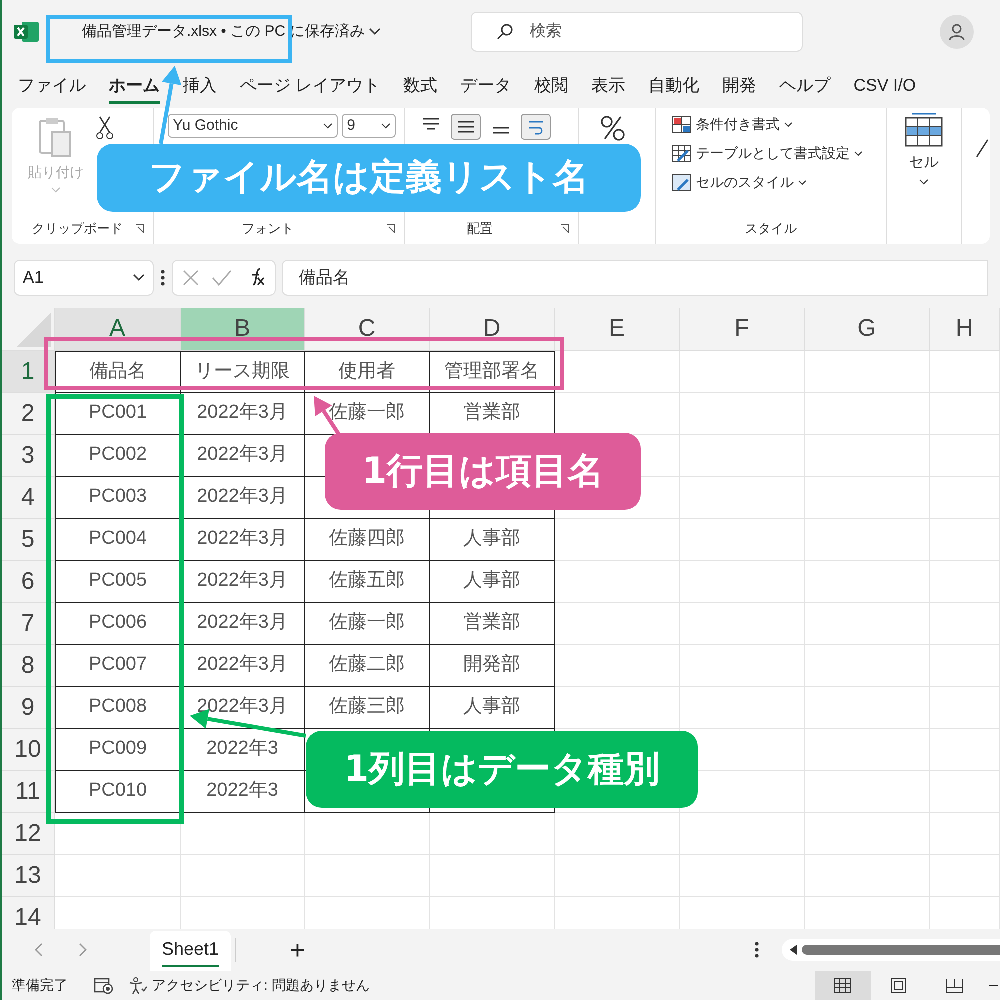  I want to click on status-text: 準備完了, so click(40, 985).